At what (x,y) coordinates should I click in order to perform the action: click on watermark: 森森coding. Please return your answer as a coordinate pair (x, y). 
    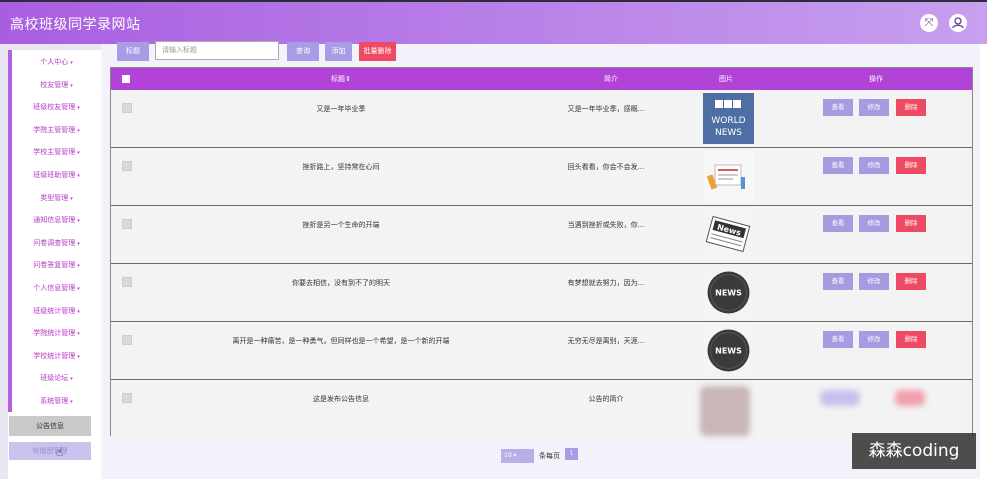
    Looking at the image, I should click on (914, 451).